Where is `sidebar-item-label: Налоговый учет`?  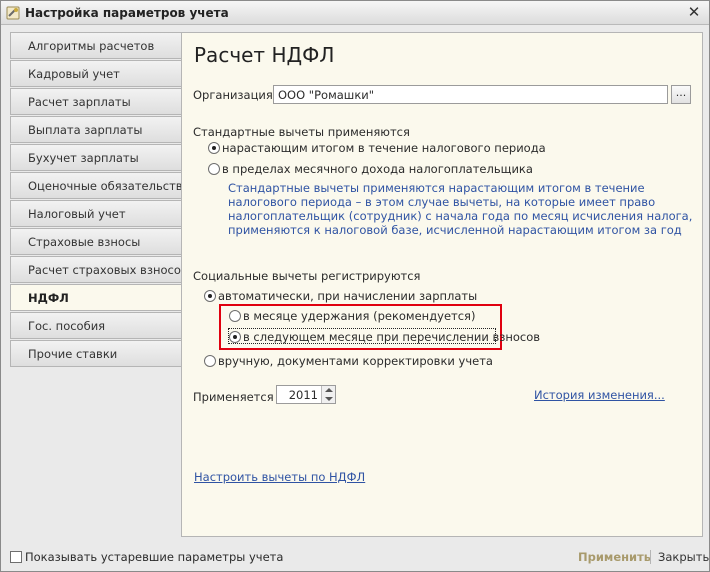 sidebar-item-label: Налоговый учет is located at coordinates (77, 214).